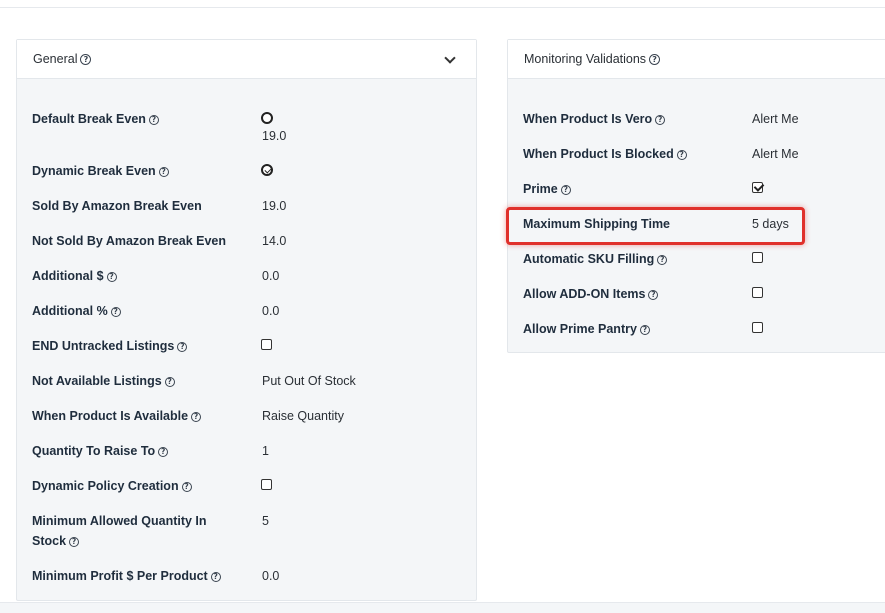  Describe the element at coordinates (271, 276) in the screenshot. I see `additional-dollar-value: 0.0` at that location.